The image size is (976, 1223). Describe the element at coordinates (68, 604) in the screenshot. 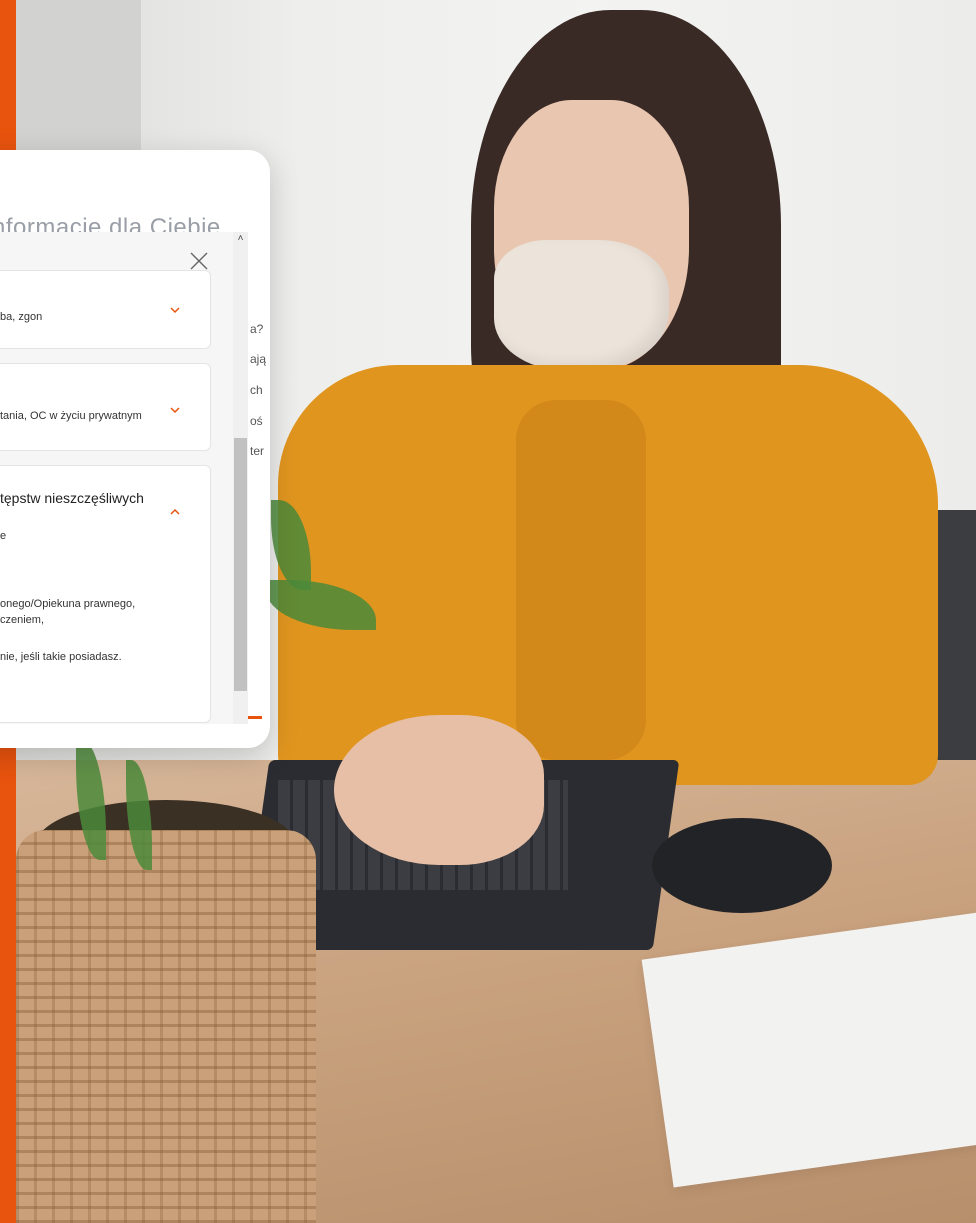

I see `accordion-content-line: onego/Opiekuna prawnego,` at that location.